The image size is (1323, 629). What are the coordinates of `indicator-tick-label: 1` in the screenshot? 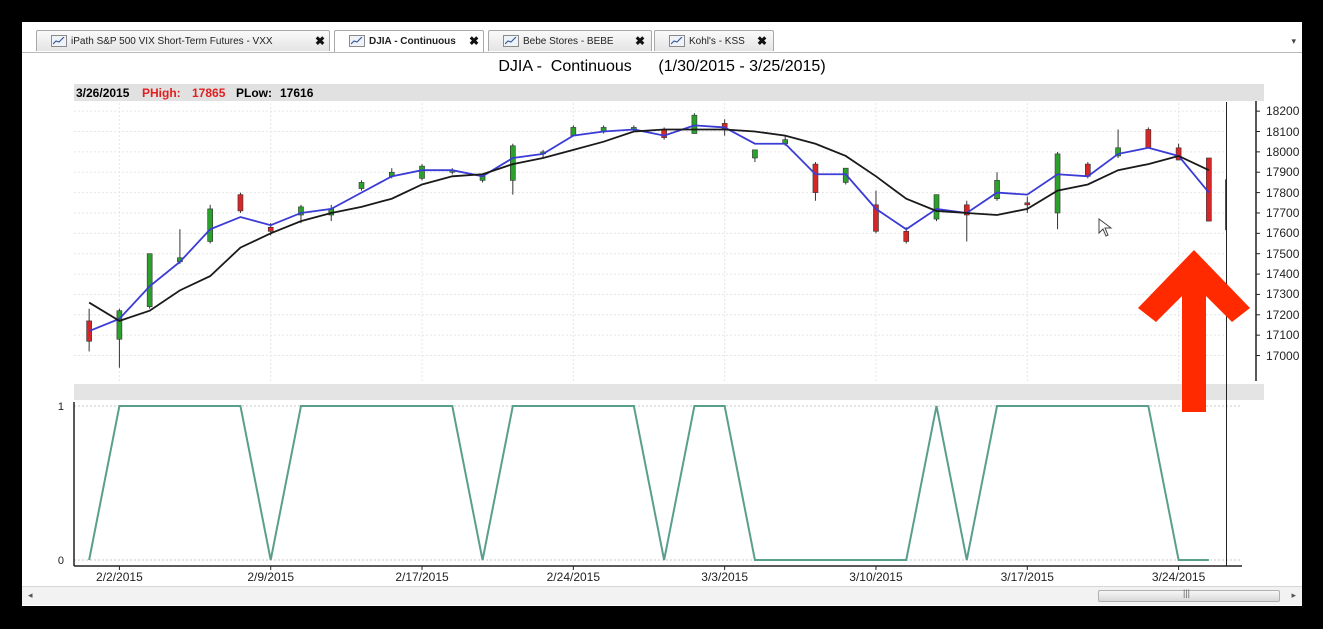 It's located at (61, 407).